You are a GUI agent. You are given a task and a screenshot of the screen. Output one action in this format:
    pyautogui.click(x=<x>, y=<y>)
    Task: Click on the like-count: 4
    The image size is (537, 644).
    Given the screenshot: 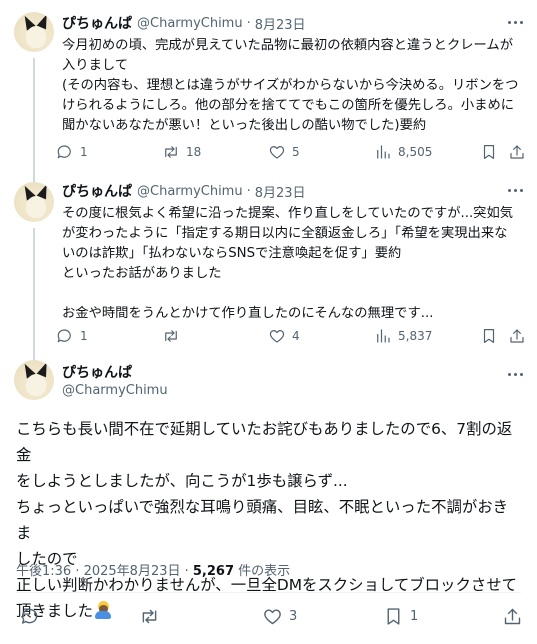 What is the action you would take?
    pyautogui.click(x=296, y=336)
    